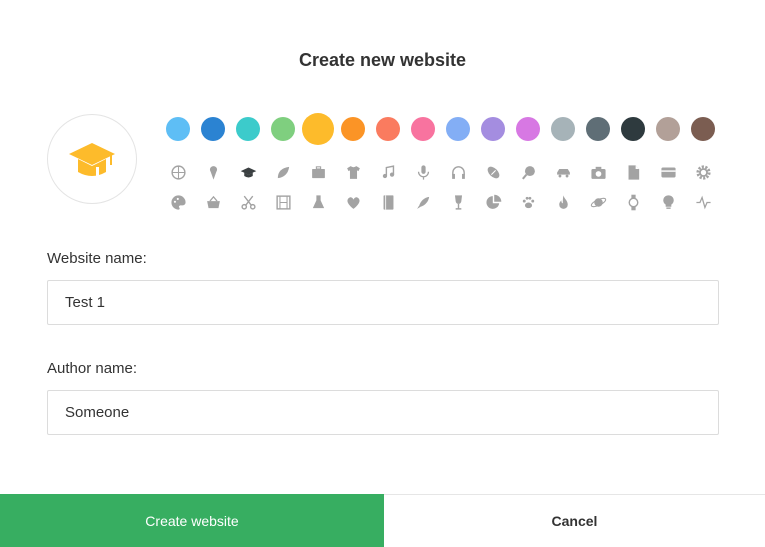  I want to click on planet-icon, so click(598, 202).